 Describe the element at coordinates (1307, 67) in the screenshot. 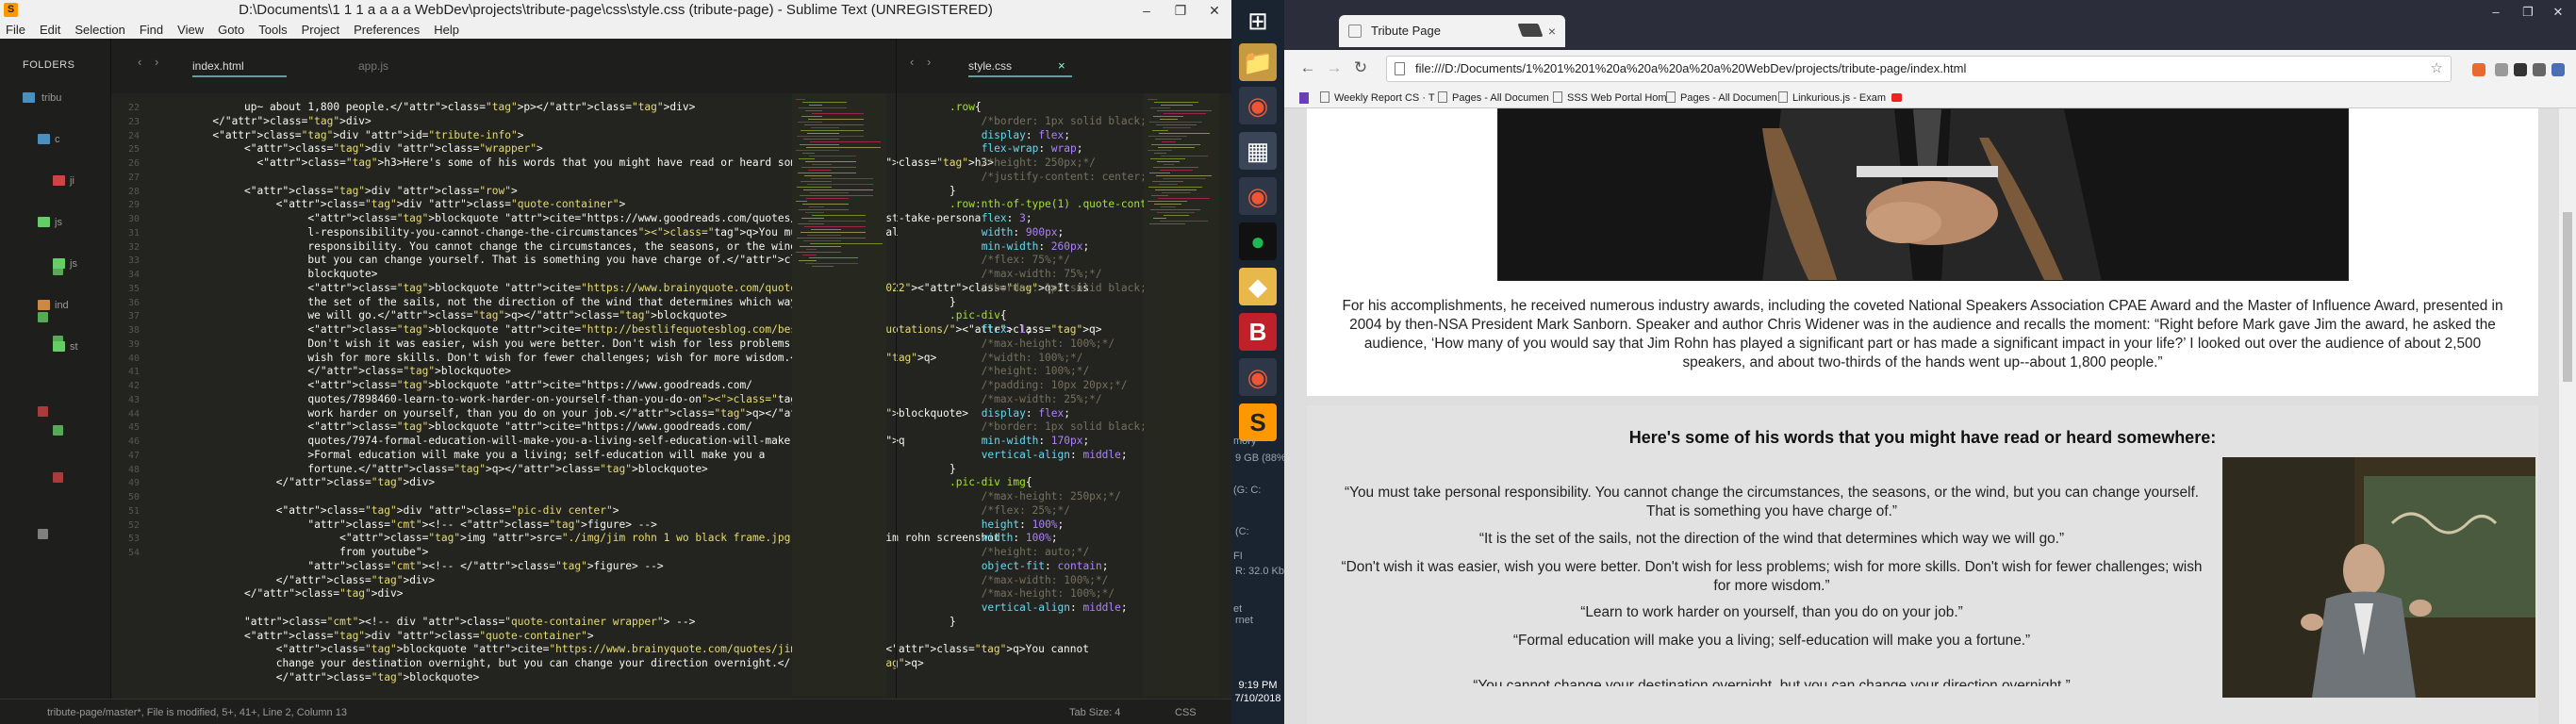

I see `back-icon: ←` at that location.